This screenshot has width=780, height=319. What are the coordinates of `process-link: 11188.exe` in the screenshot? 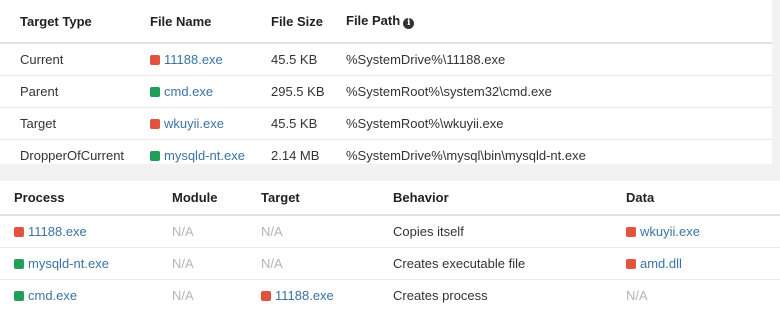 It's located at (57, 231).